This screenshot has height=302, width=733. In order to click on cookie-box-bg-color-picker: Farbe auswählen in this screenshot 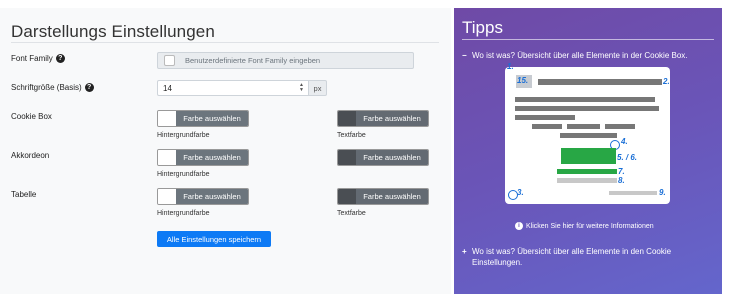, I will do `click(203, 118)`.